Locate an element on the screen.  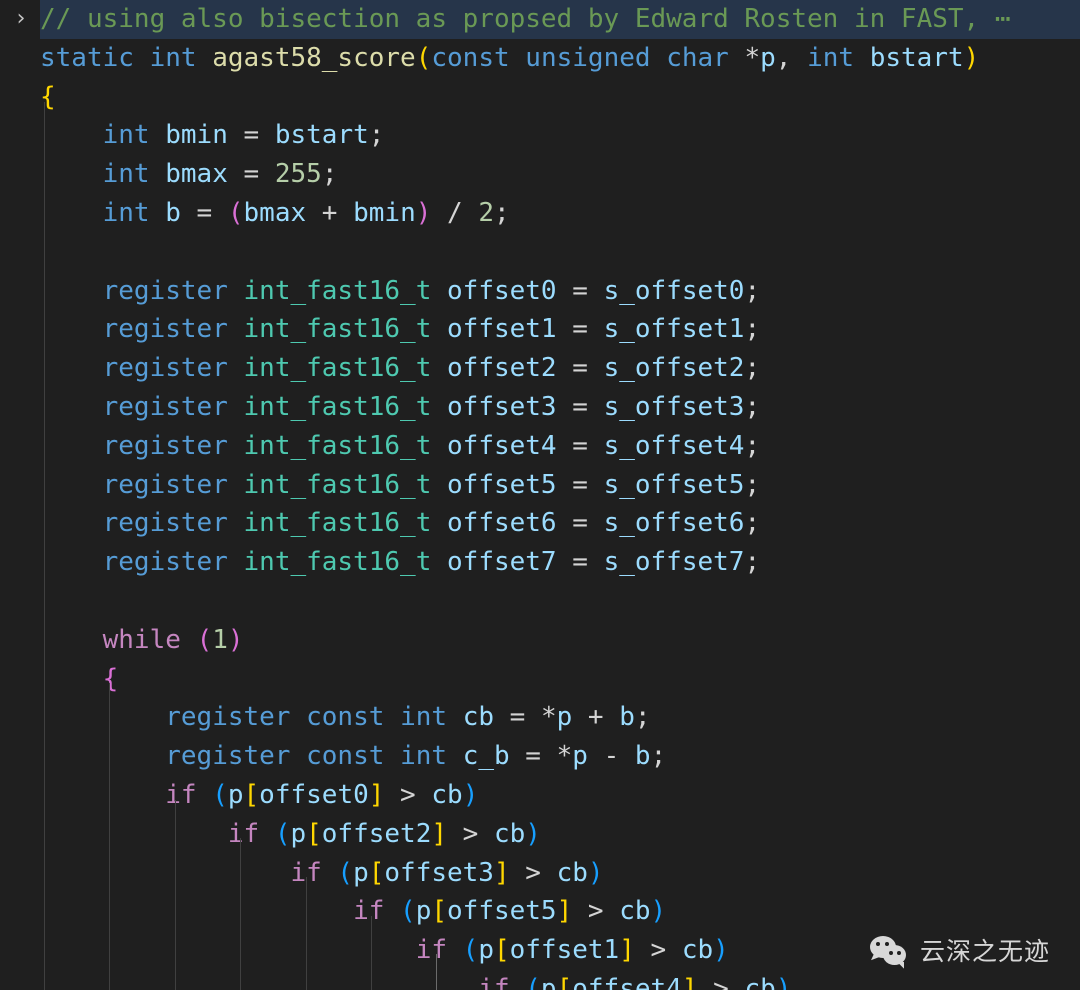
token: s_offset6 is located at coordinates (674, 523).